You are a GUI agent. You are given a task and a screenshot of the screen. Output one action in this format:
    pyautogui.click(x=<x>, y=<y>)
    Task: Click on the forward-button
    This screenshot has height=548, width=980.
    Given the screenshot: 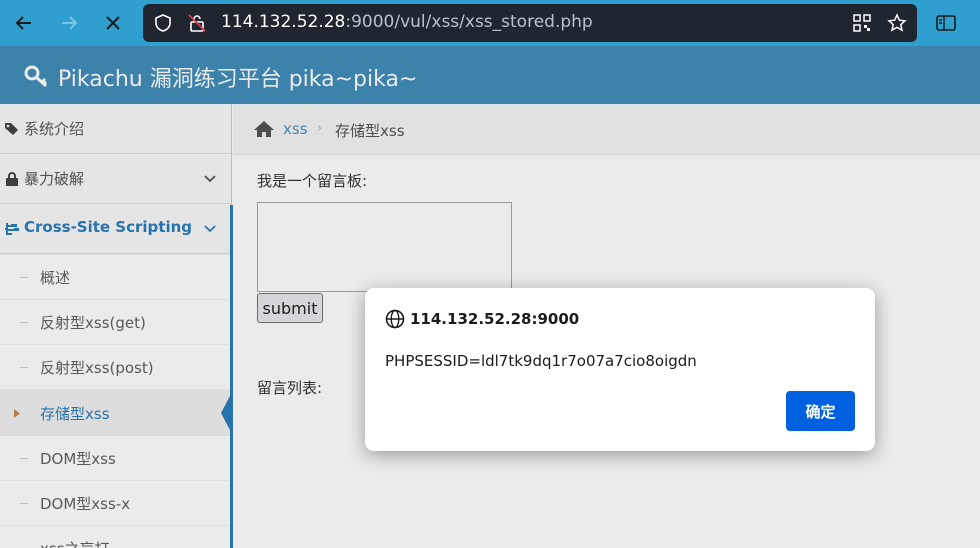 What is the action you would take?
    pyautogui.click(x=69, y=23)
    